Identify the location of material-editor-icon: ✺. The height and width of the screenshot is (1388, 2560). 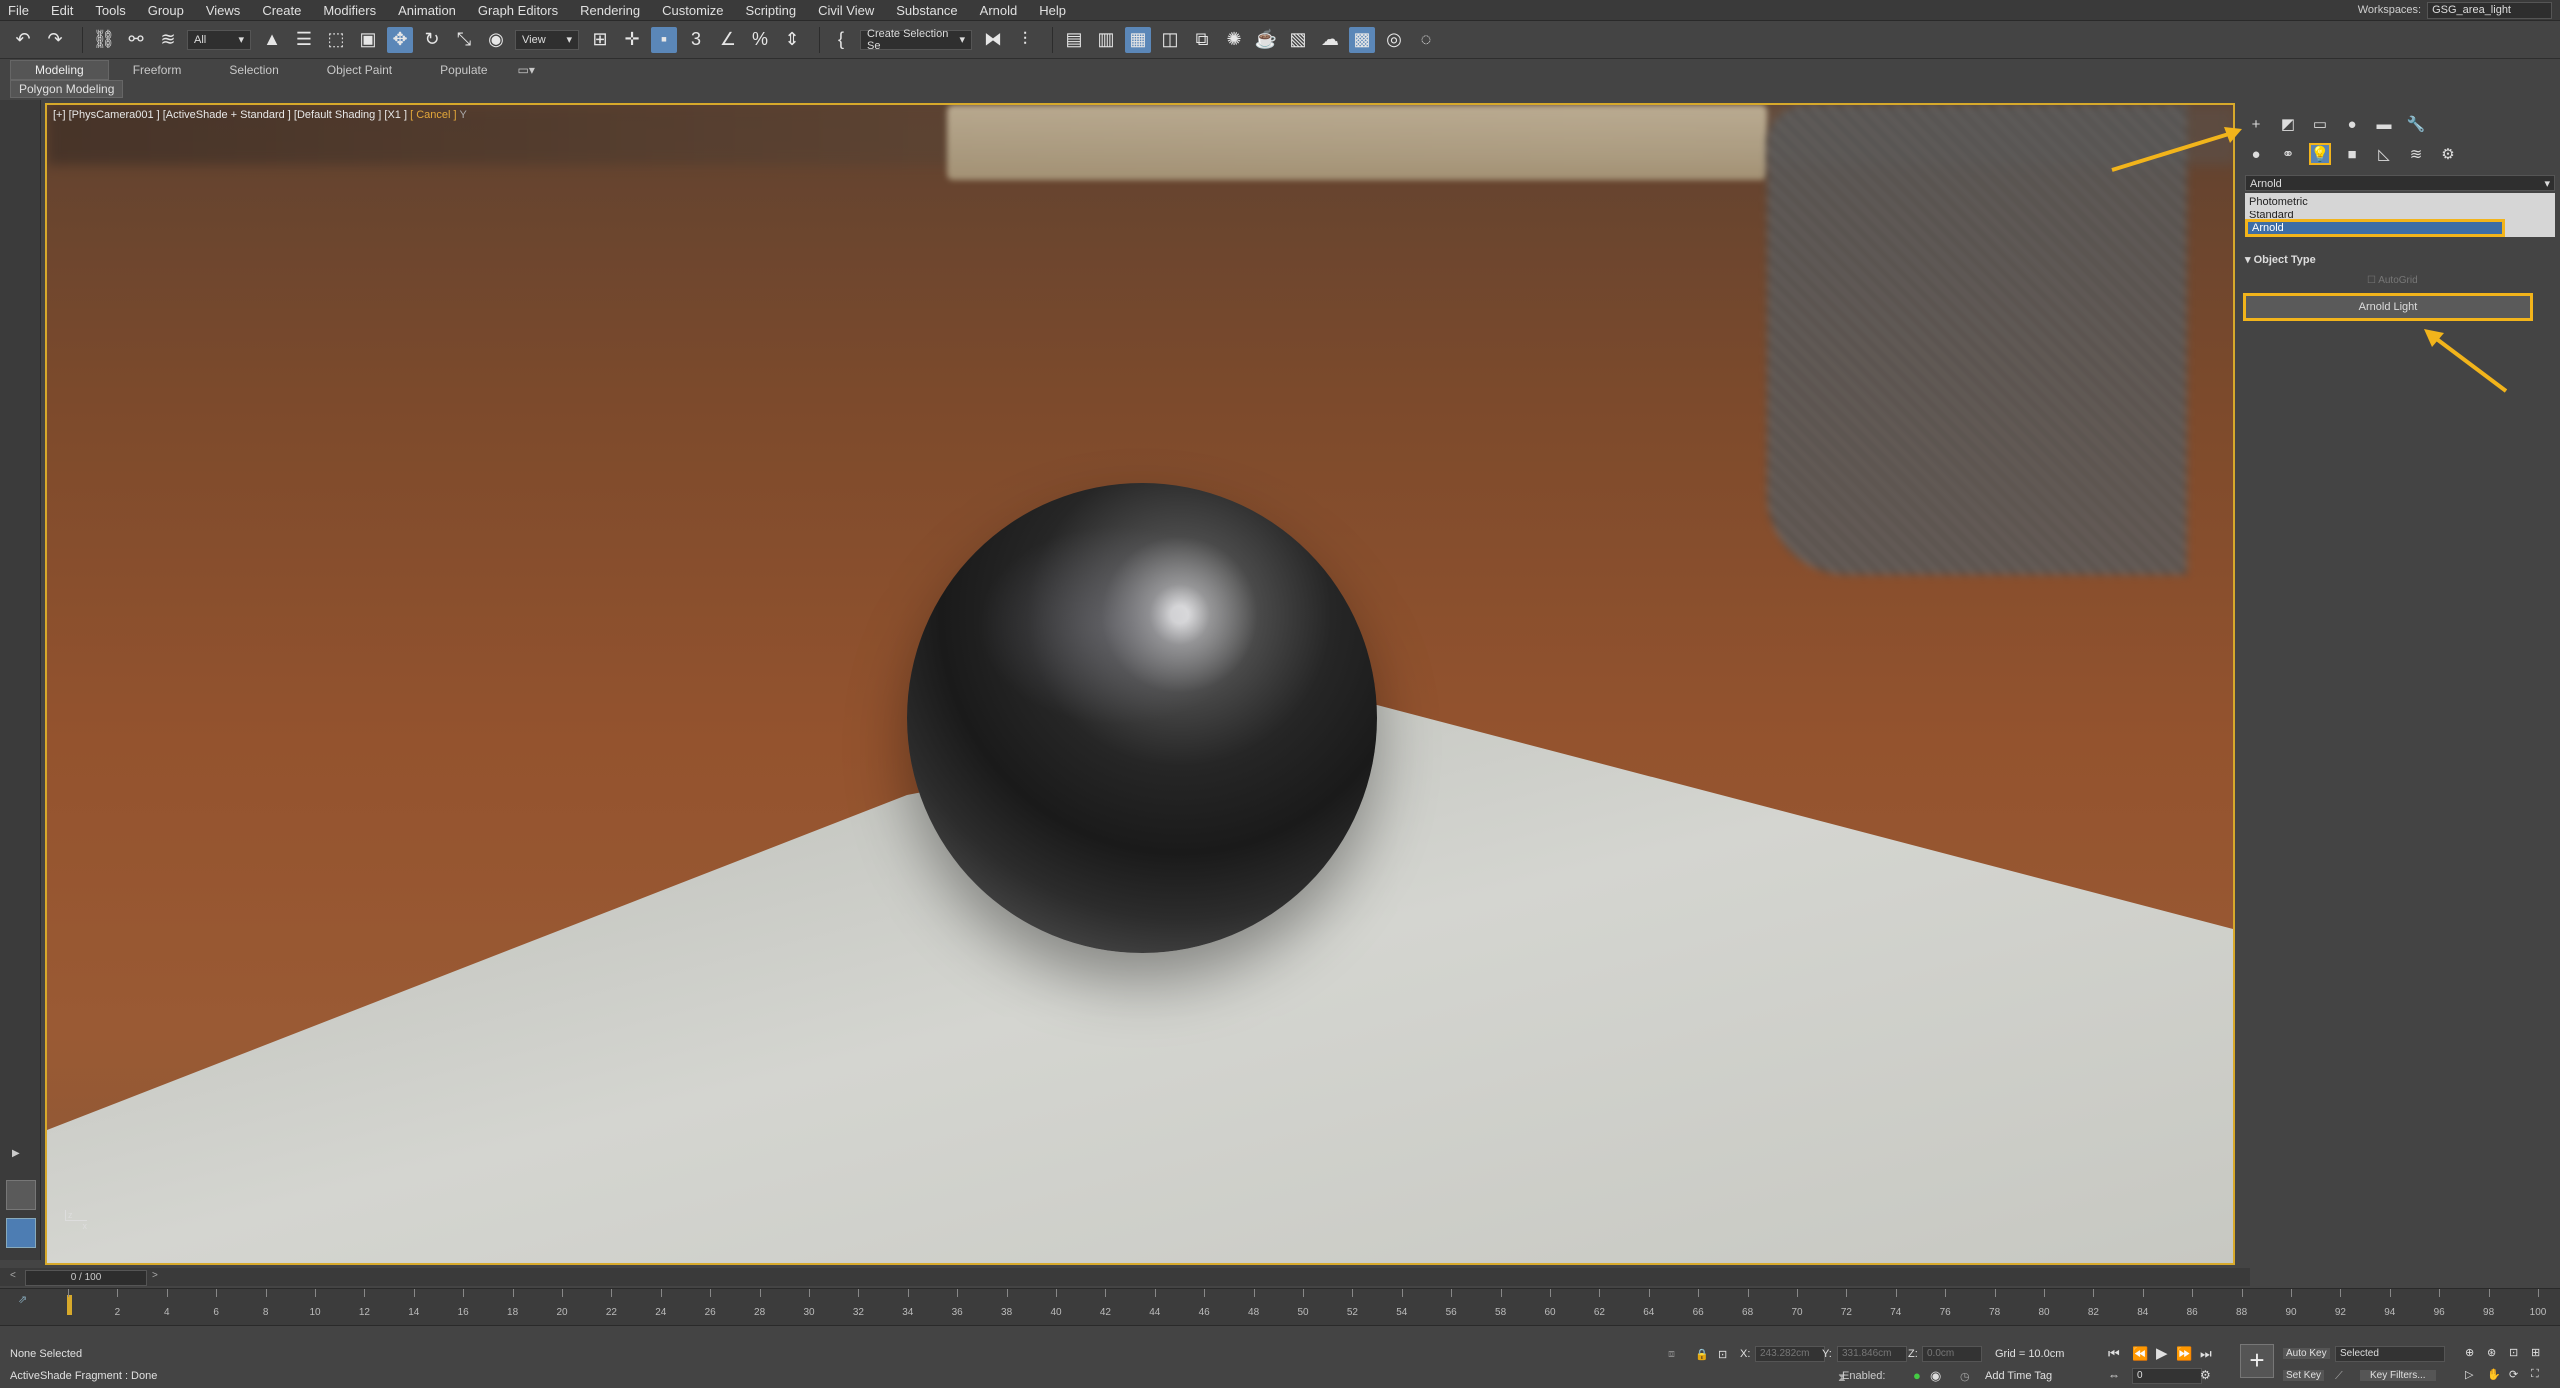
(1234, 40).